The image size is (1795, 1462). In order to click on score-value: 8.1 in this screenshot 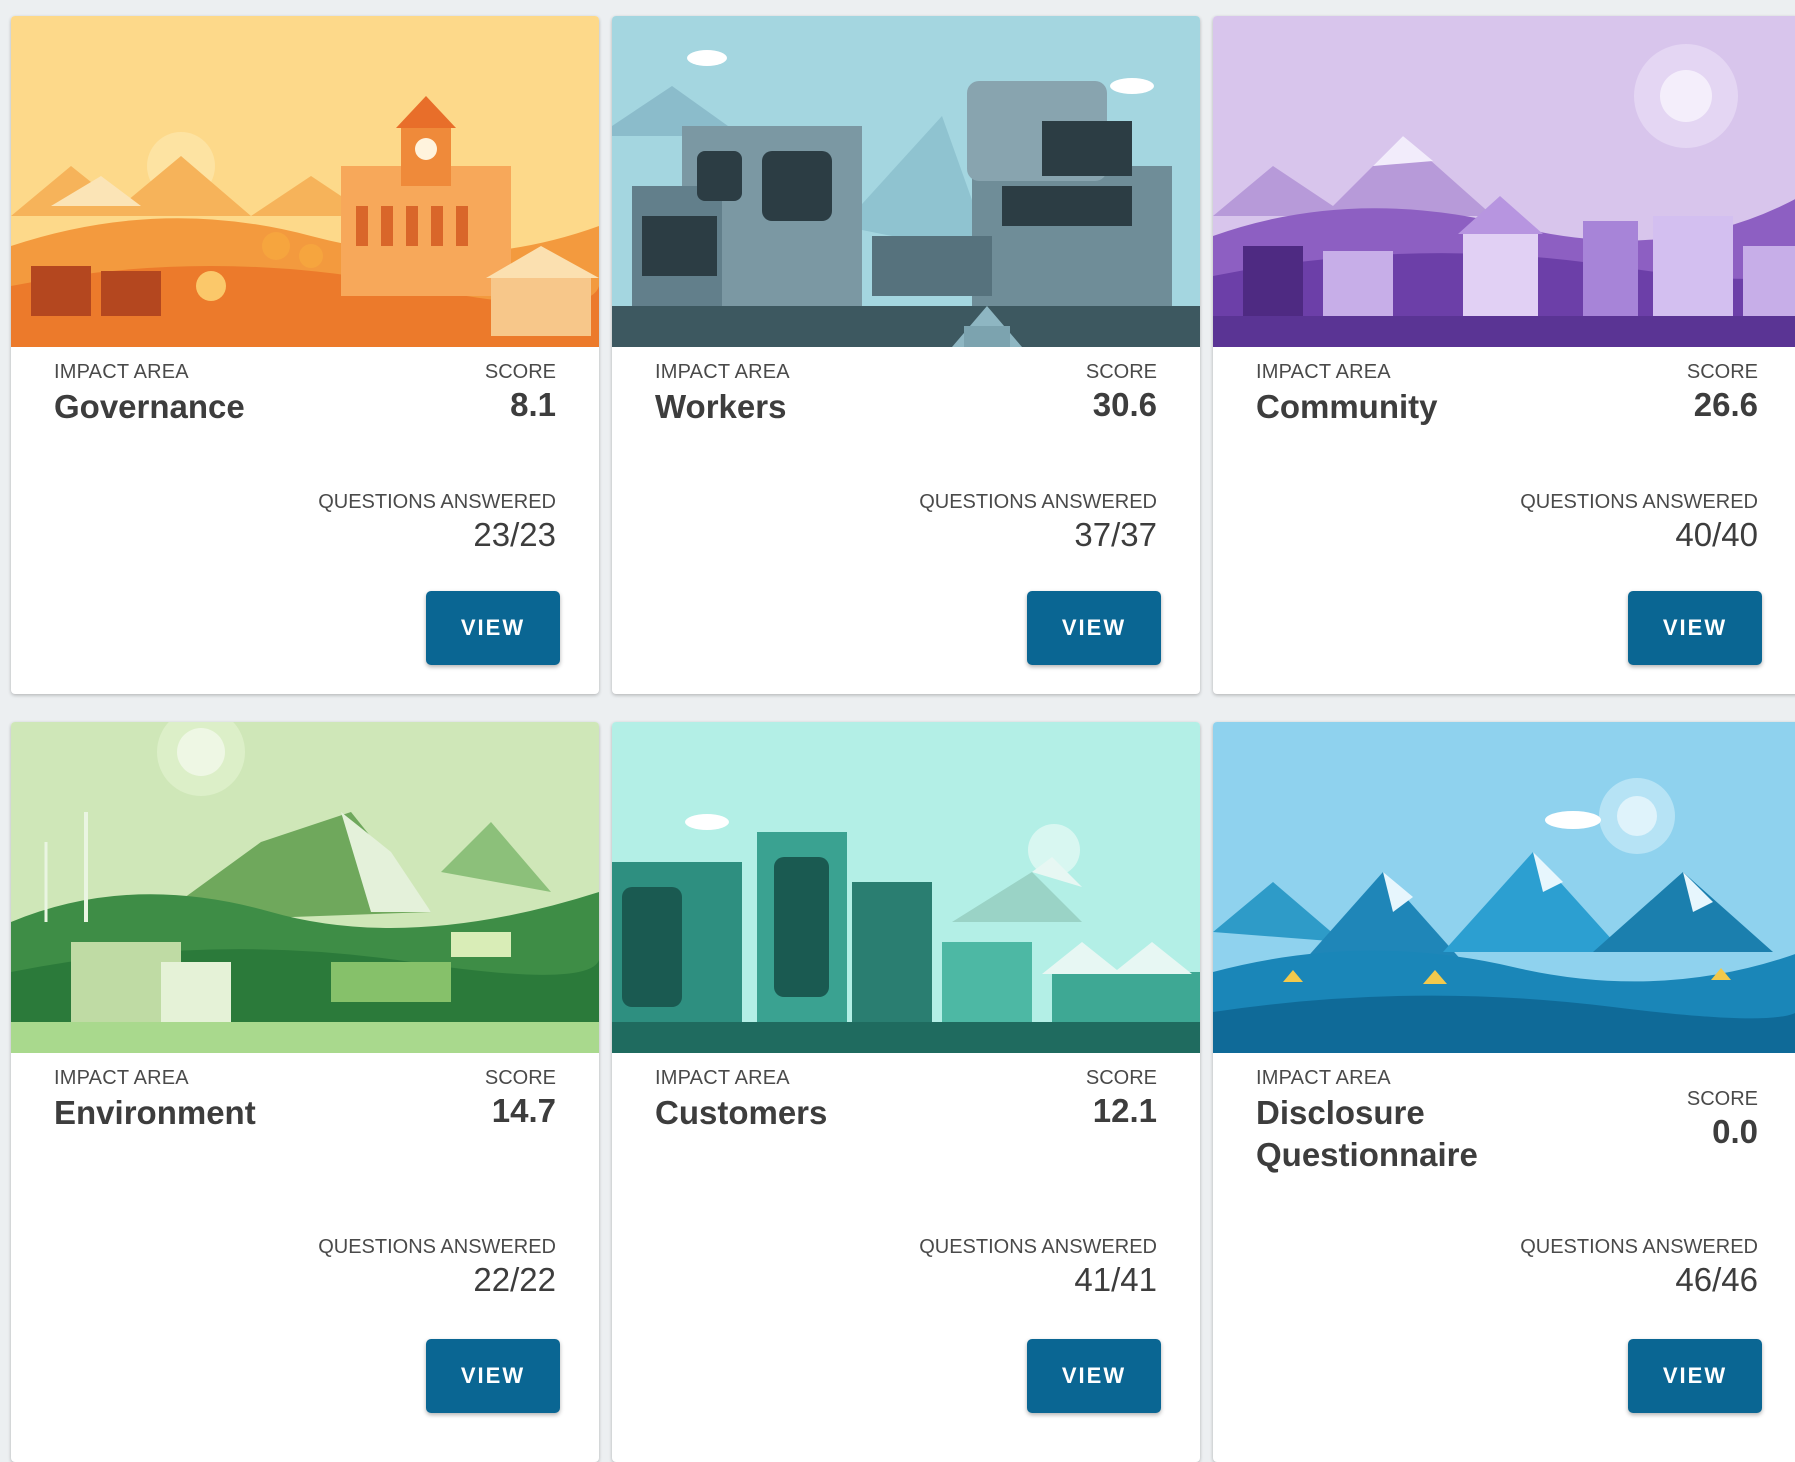, I will do `click(533, 404)`.